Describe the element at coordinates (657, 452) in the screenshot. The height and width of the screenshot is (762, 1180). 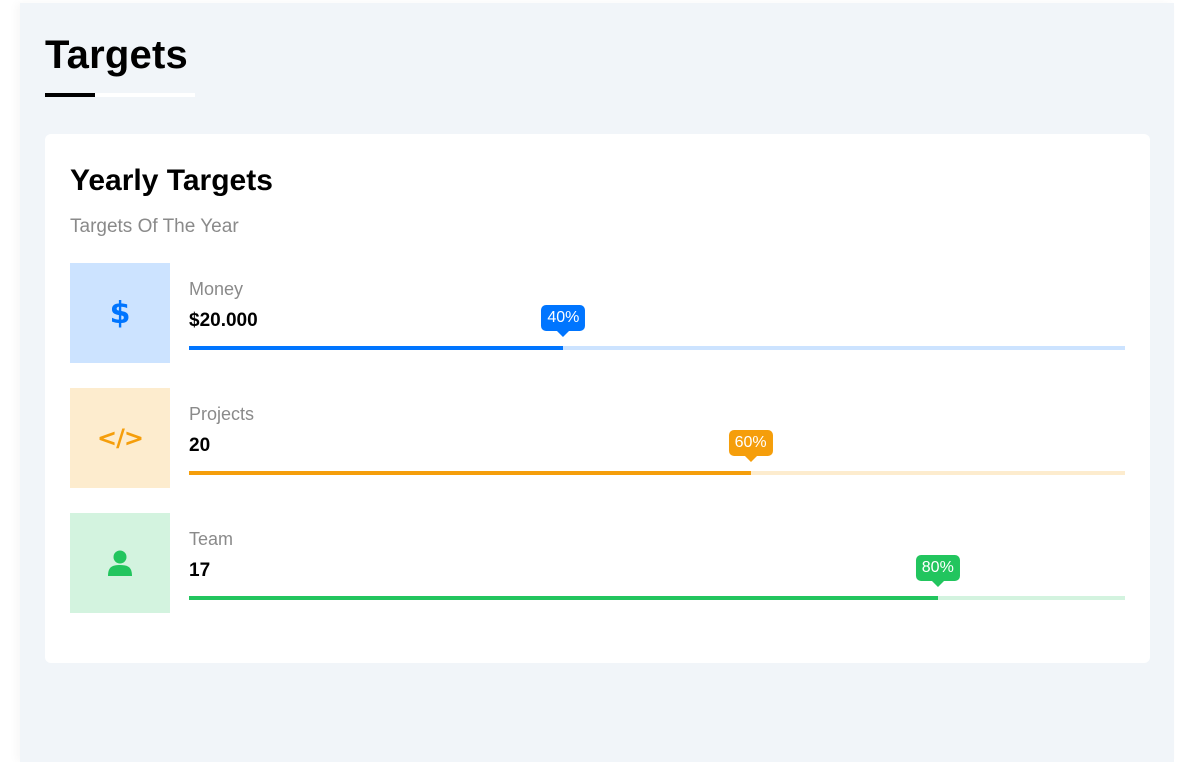
I see `progress-track: 60%` at that location.